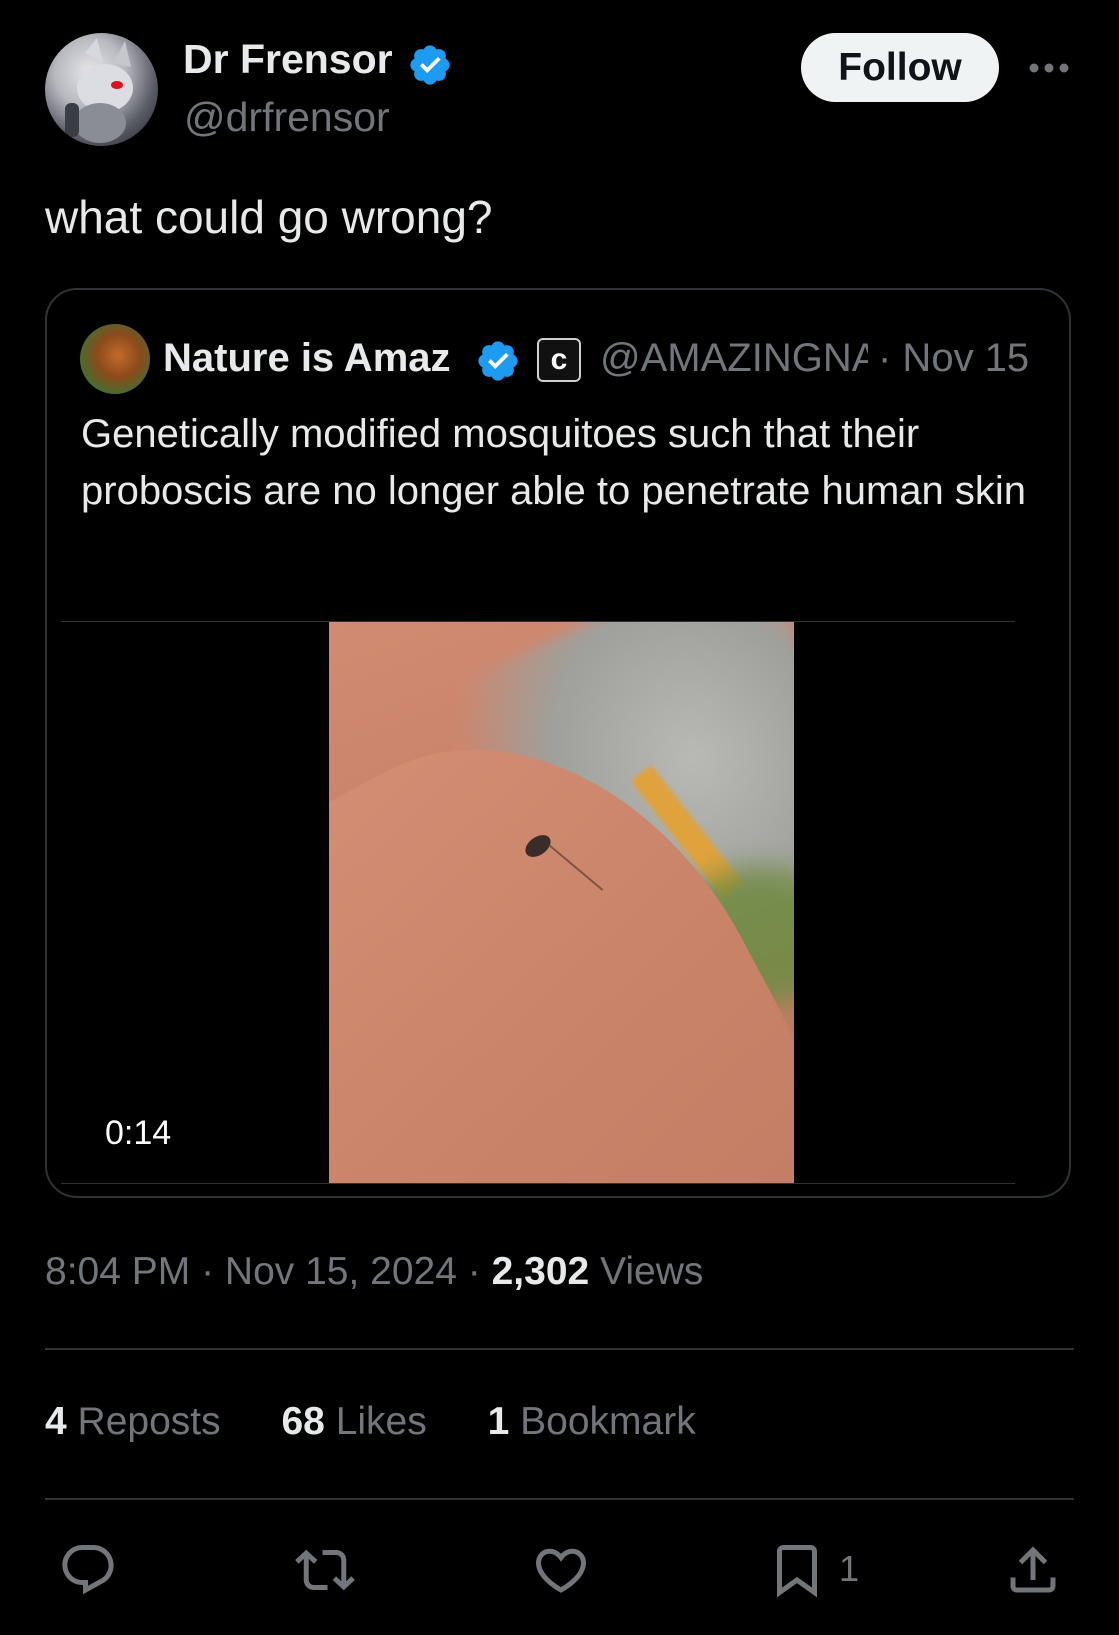 The height and width of the screenshot is (1635, 1119). What do you see at coordinates (115, 359) in the screenshot?
I see `quote-author-avatar` at bounding box center [115, 359].